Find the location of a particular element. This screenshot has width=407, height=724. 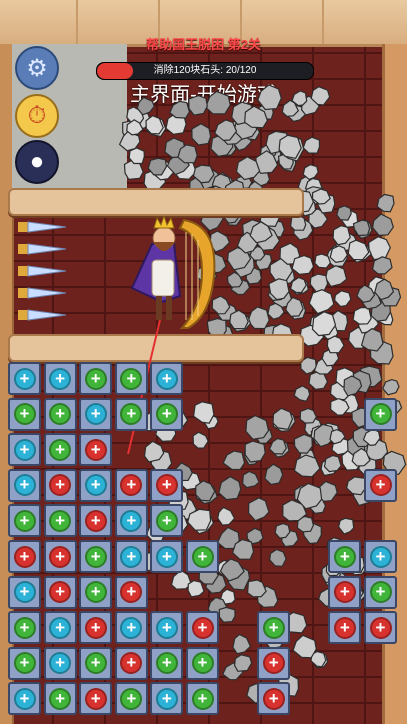

main-menu-start-link: 主界面-开始游戏 is located at coordinates (203, 92).